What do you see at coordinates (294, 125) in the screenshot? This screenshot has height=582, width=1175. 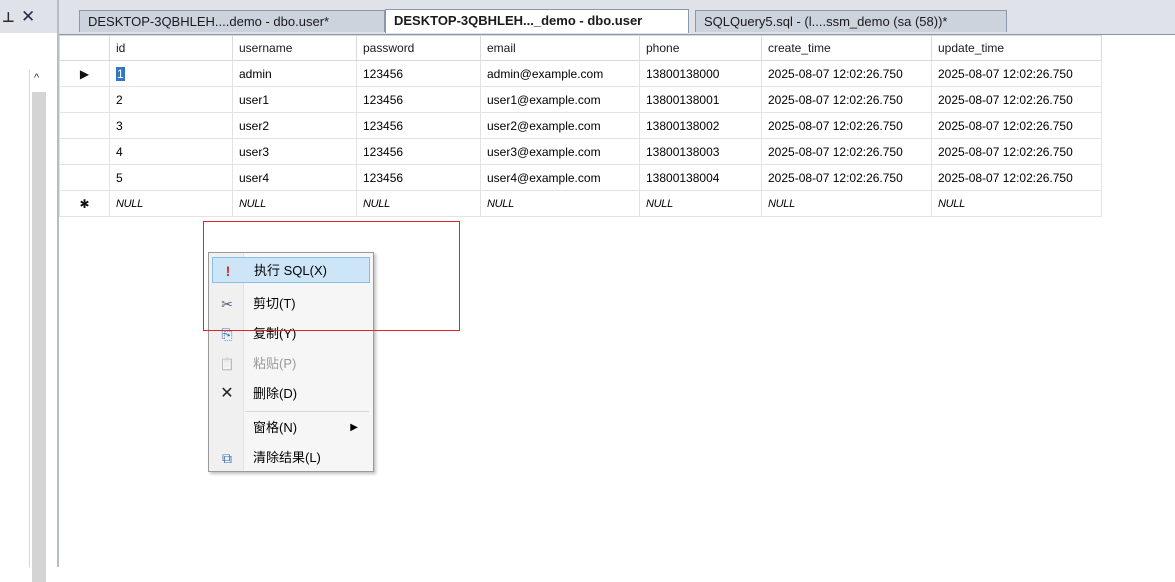 I see `cell-username: user2` at bounding box center [294, 125].